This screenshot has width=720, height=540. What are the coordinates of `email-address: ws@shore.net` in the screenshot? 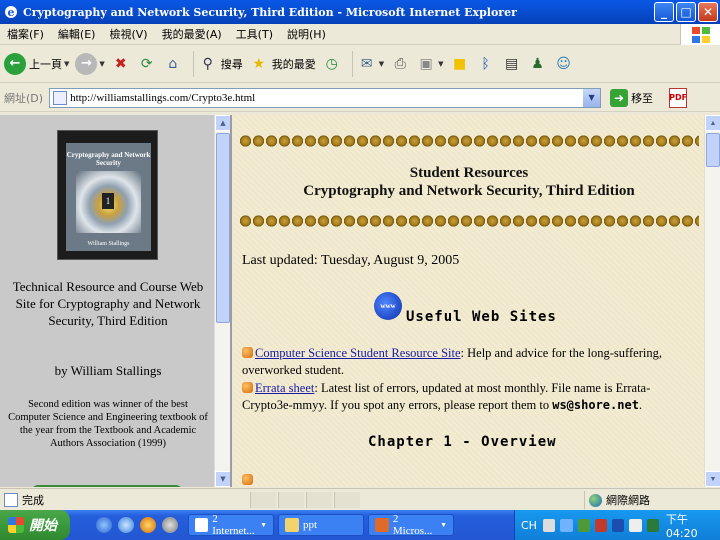 It's located at (595, 405).